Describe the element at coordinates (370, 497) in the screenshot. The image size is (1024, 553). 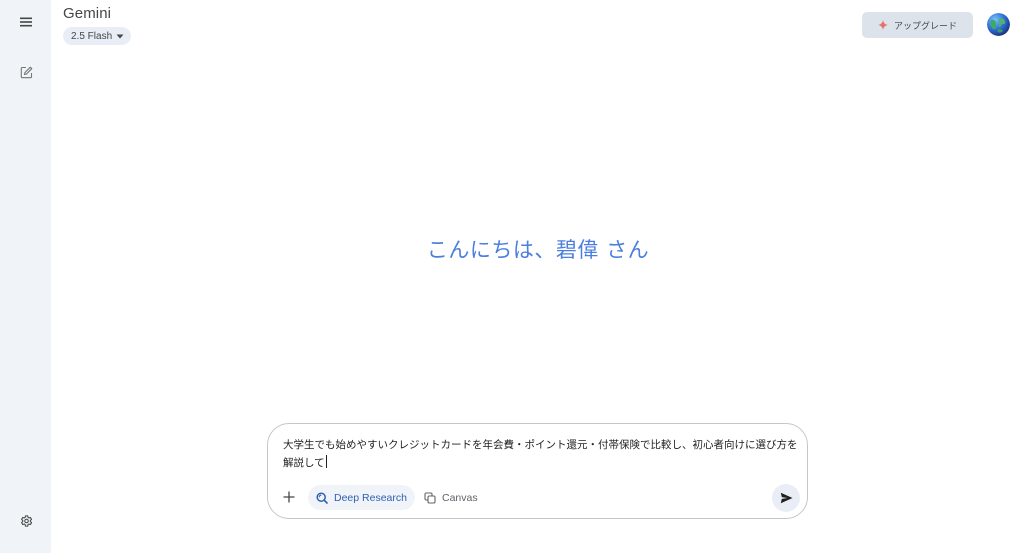
I see `deep-research-label: Deep Research` at that location.